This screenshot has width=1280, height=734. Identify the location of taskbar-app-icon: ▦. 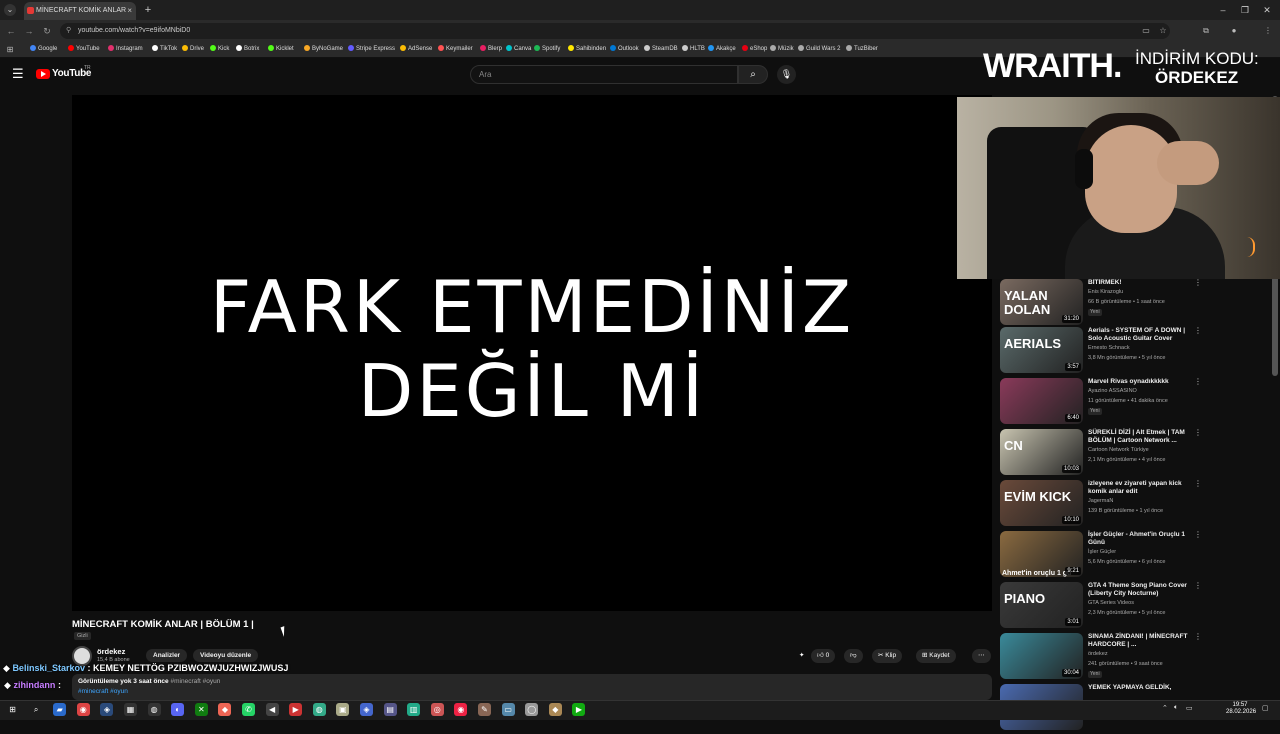
(130, 709).